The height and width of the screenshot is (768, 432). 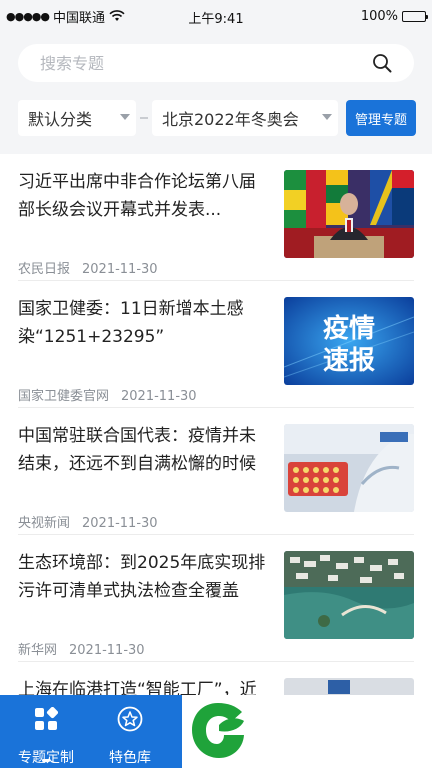 I want to click on category-select-value: 默认分类, so click(x=60, y=119).